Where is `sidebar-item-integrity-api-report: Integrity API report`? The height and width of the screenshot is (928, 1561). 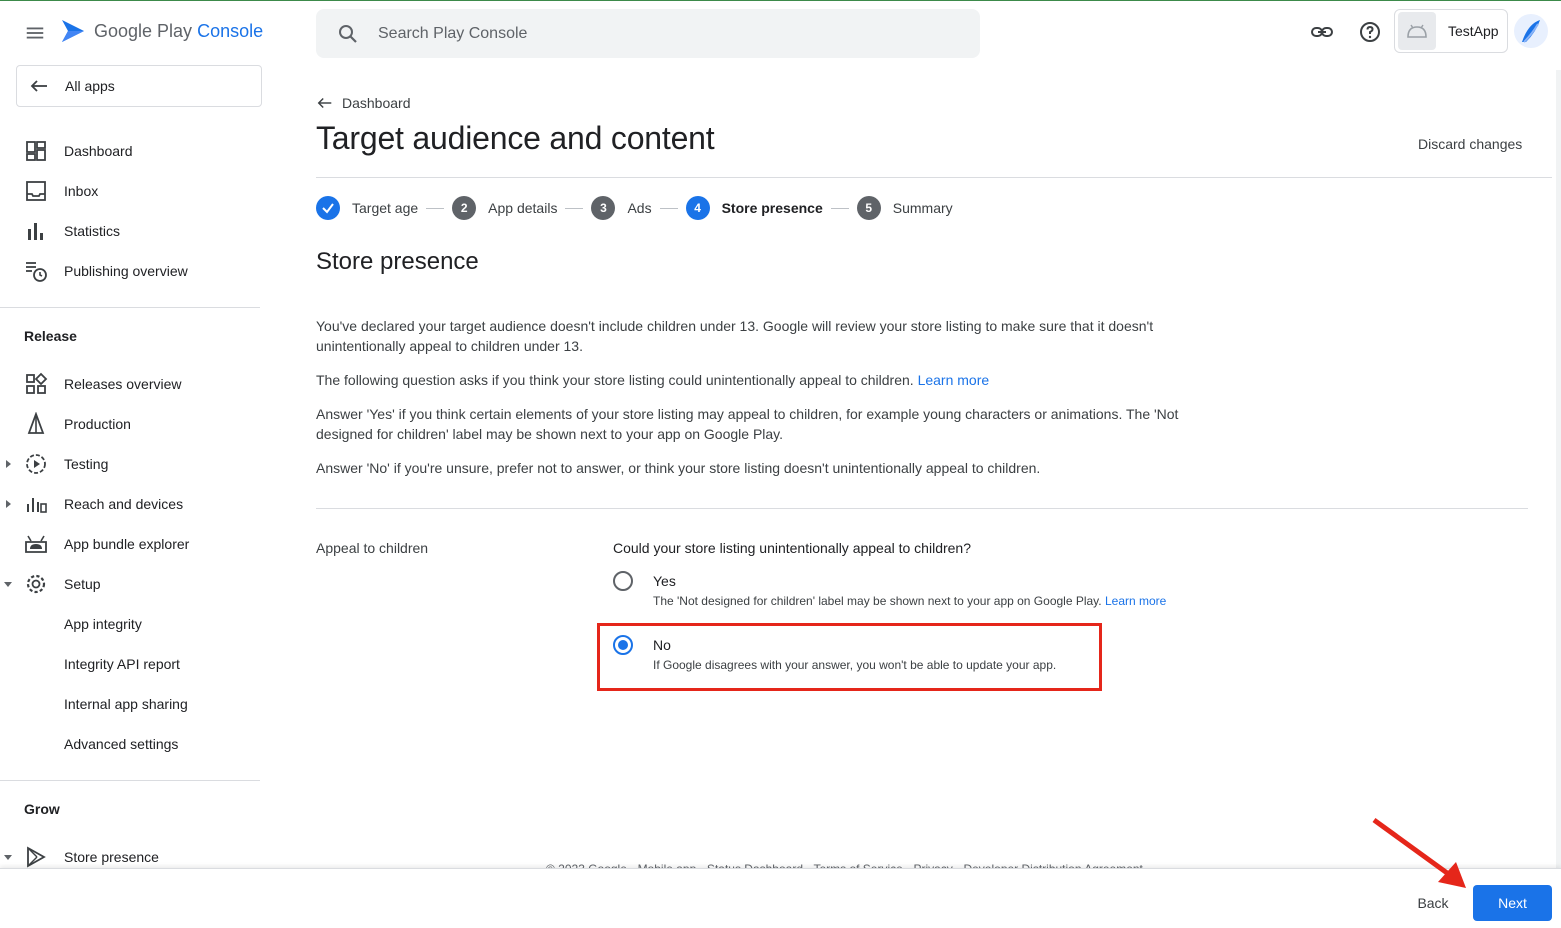 sidebar-item-integrity-api-report: Integrity API report is located at coordinates (130, 664).